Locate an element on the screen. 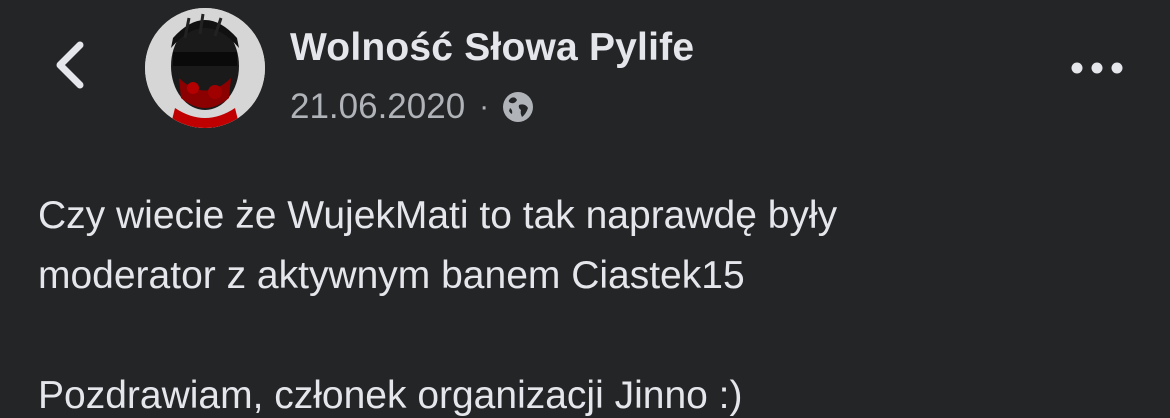 The height and width of the screenshot is (418, 1170). post-text-closing: Pozdrawiam, członek organizacji Jinno :) is located at coordinates (390, 395).